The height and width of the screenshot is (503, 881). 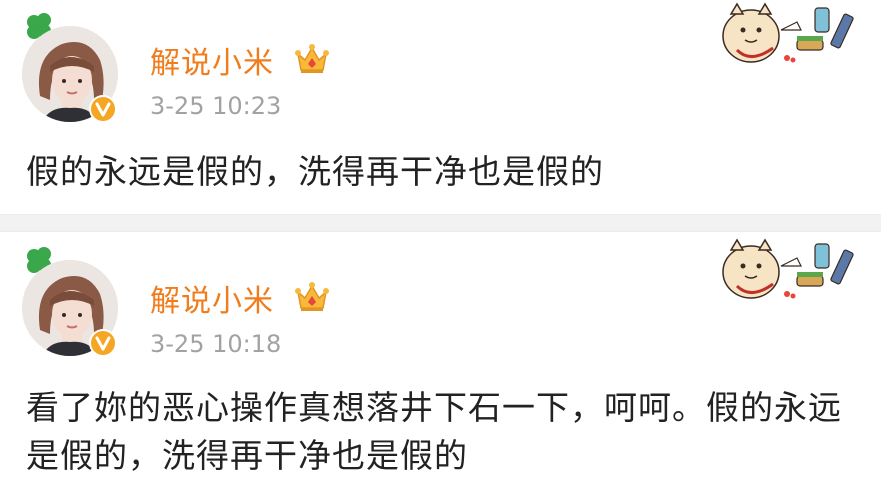 I want to click on comment-timestamp: 3-25 10:18, so click(x=216, y=344).